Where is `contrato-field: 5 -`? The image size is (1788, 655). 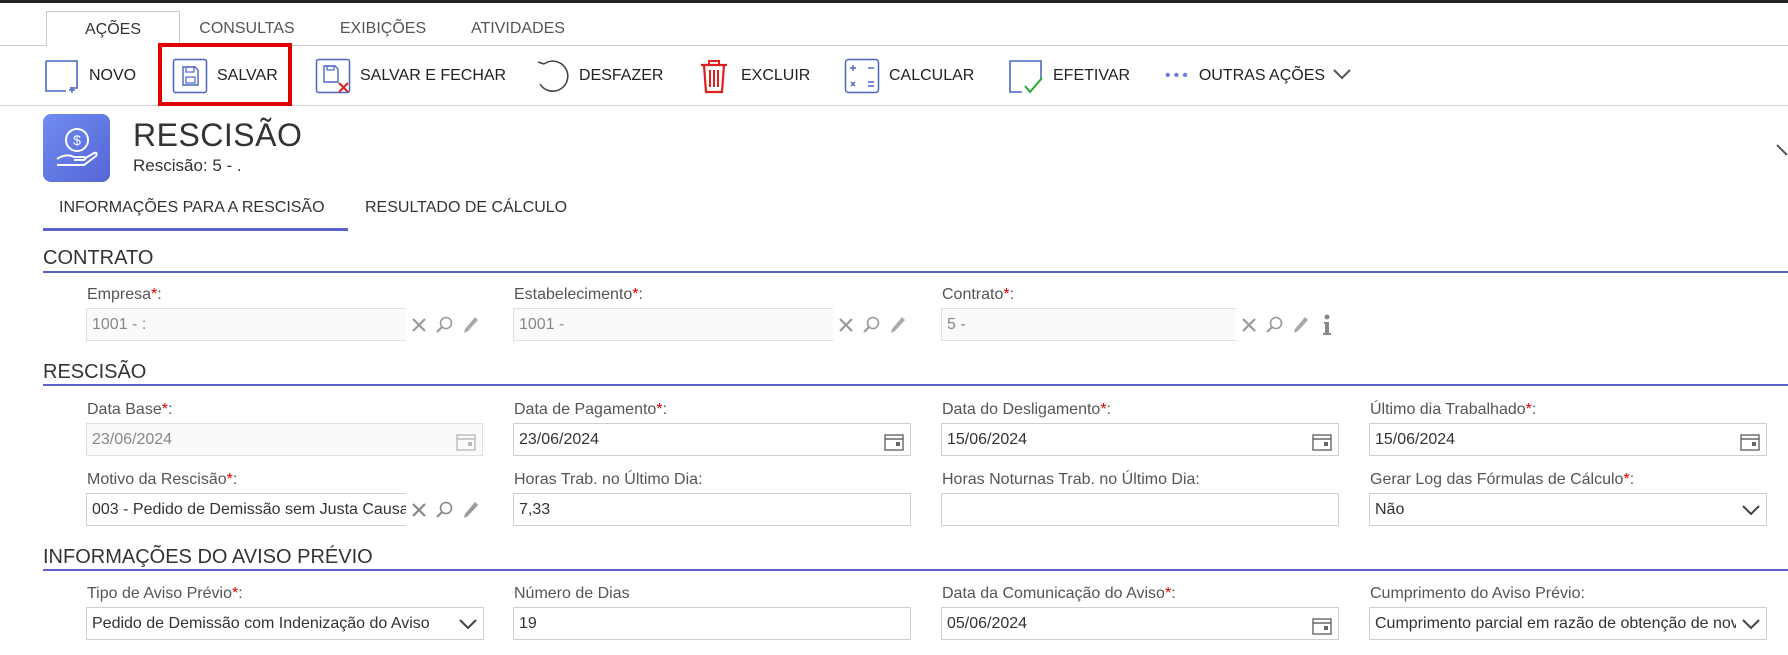 contrato-field: 5 - is located at coordinates (1088, 324).